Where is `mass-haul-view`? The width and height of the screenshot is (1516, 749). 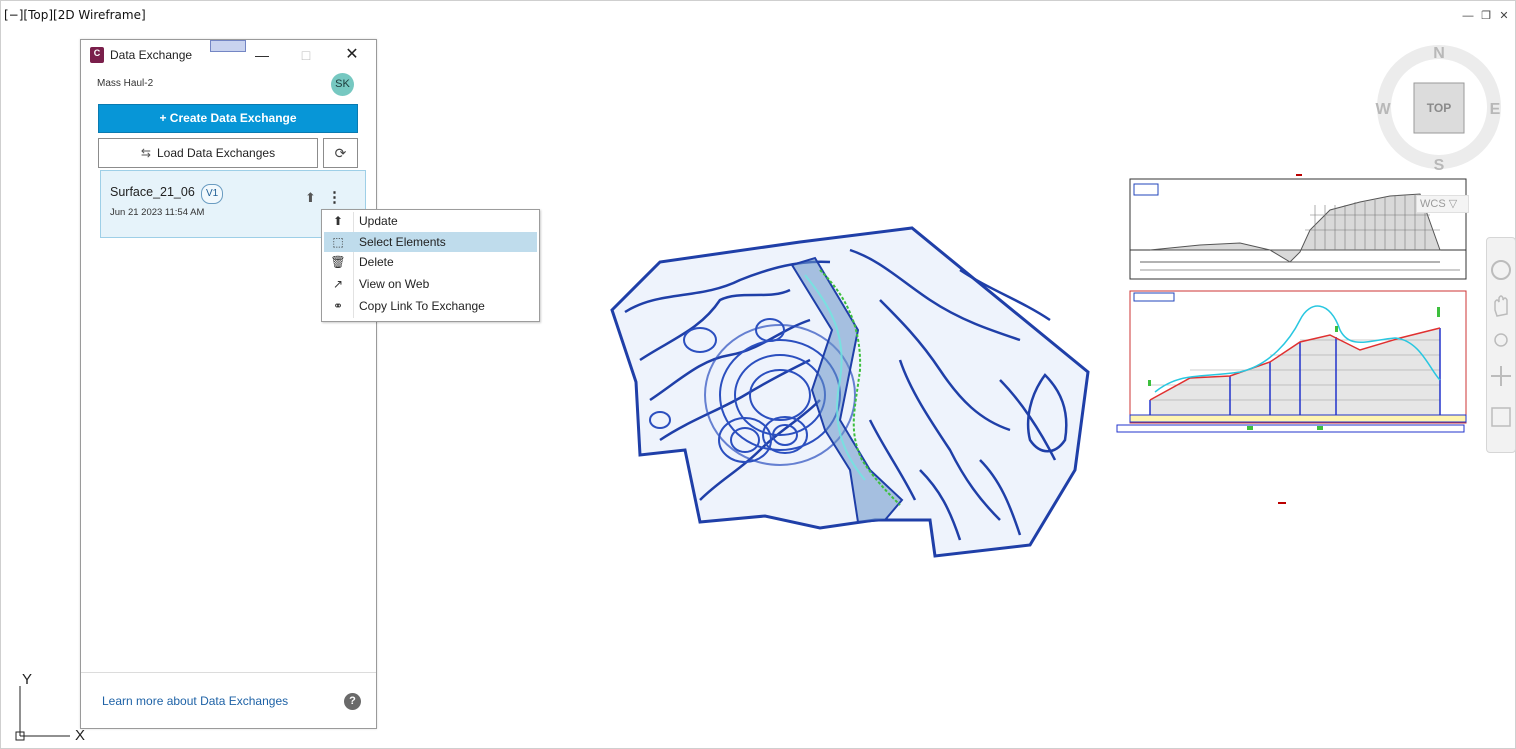 mass-haul-view is located at coordinates (1298, 227).